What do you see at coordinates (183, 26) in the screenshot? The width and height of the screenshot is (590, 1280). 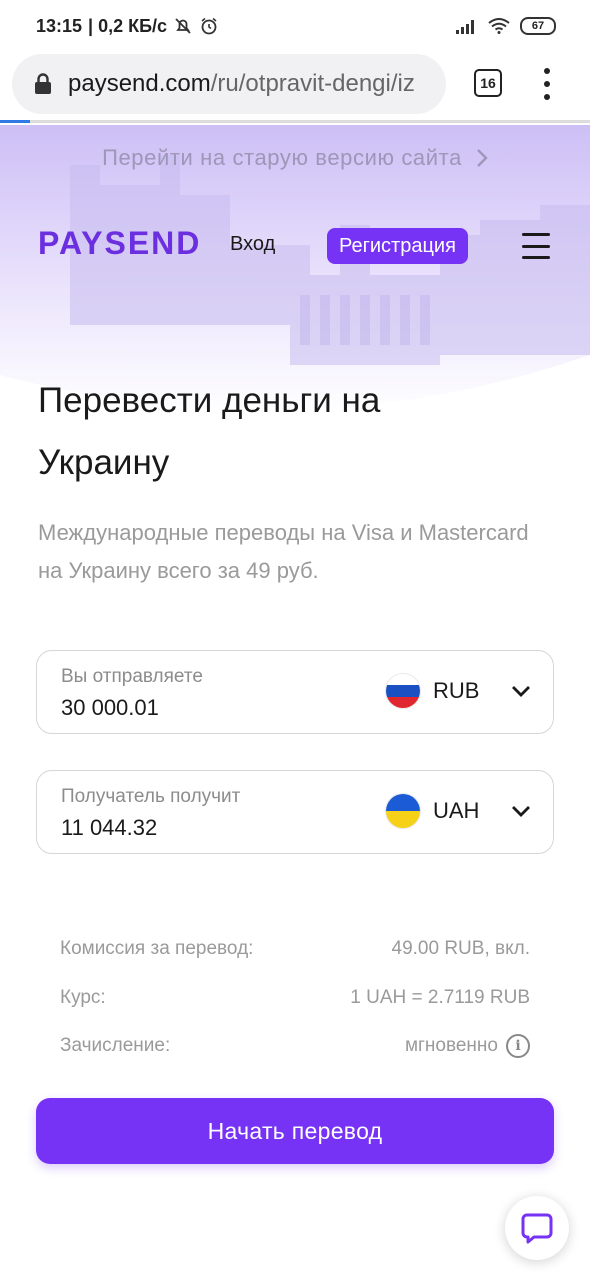 I see `mute-bell-icon` at bounding box center [183, 26].